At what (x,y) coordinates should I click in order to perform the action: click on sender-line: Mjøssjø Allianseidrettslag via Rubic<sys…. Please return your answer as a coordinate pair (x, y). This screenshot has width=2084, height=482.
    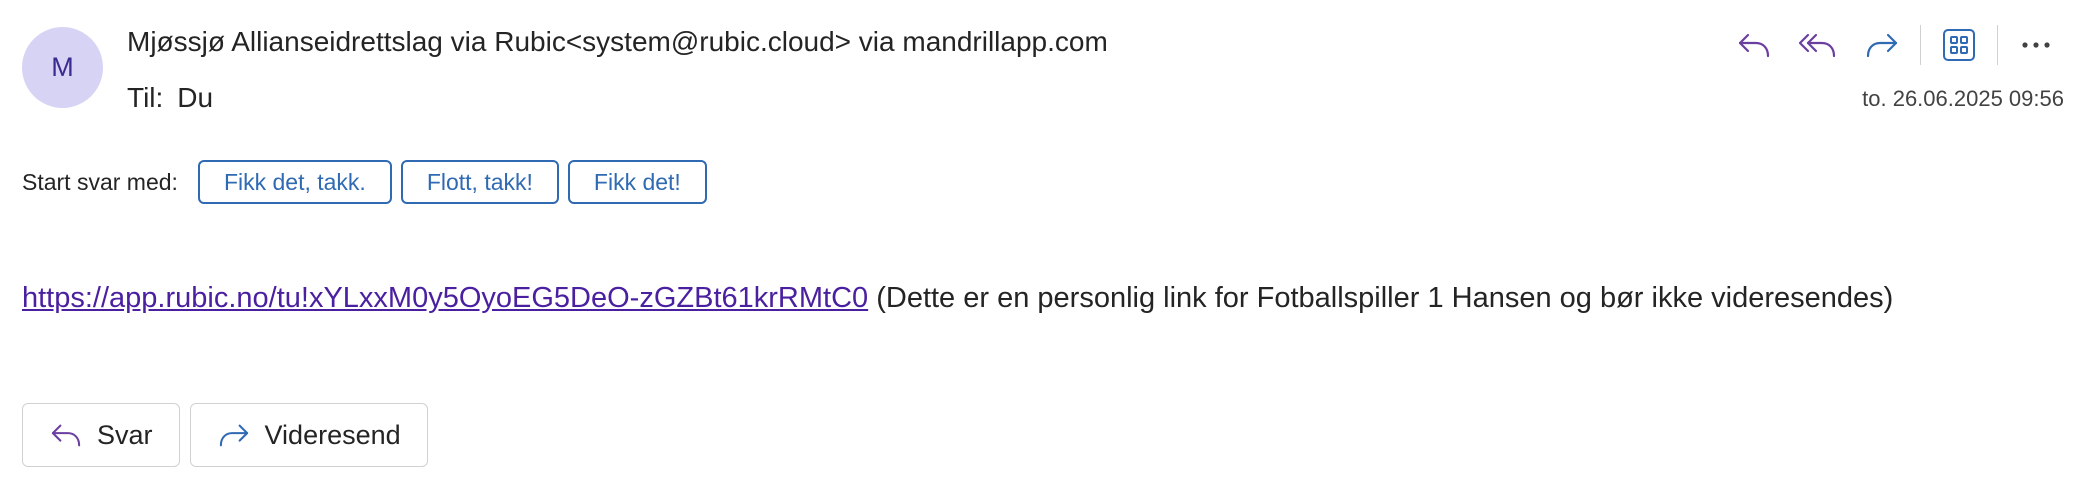
    Looking at the image, I should click on (617, 41).